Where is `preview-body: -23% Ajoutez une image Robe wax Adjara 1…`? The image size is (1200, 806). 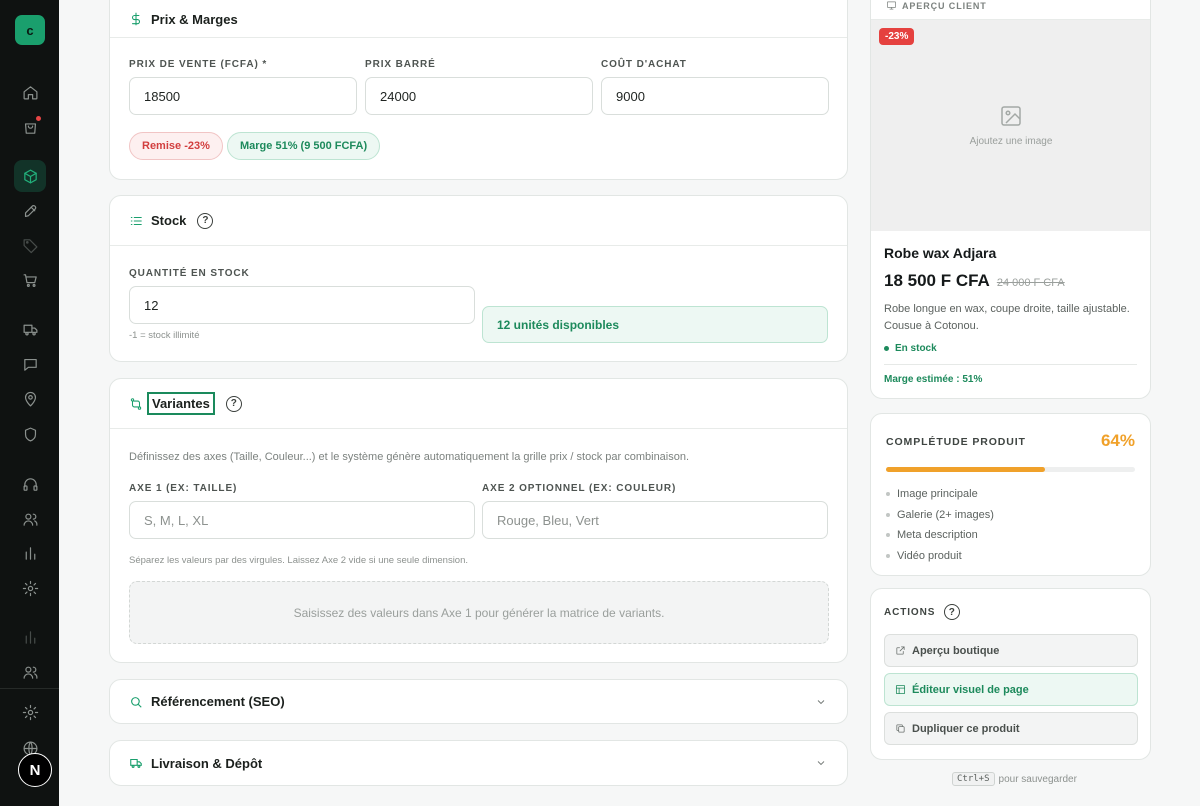 preview-body: -23% Ajoutez une image Robe wax Adjara 1… is located at coordinates (1010, 209).